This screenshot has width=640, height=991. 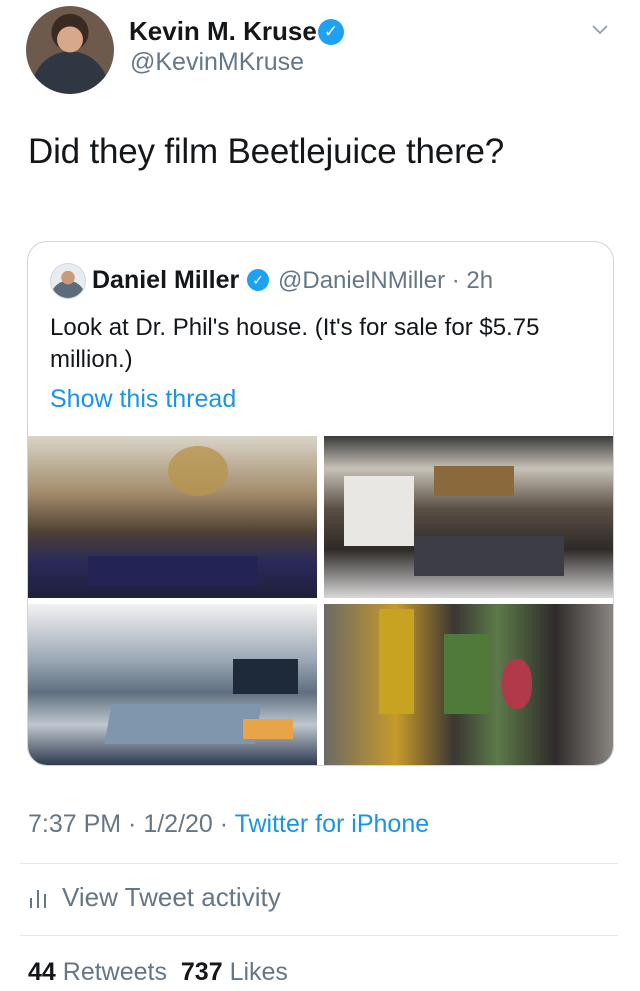 I want to click on tweet-text: Did they film Beetlejuice there?, so click(x=266, y=151).